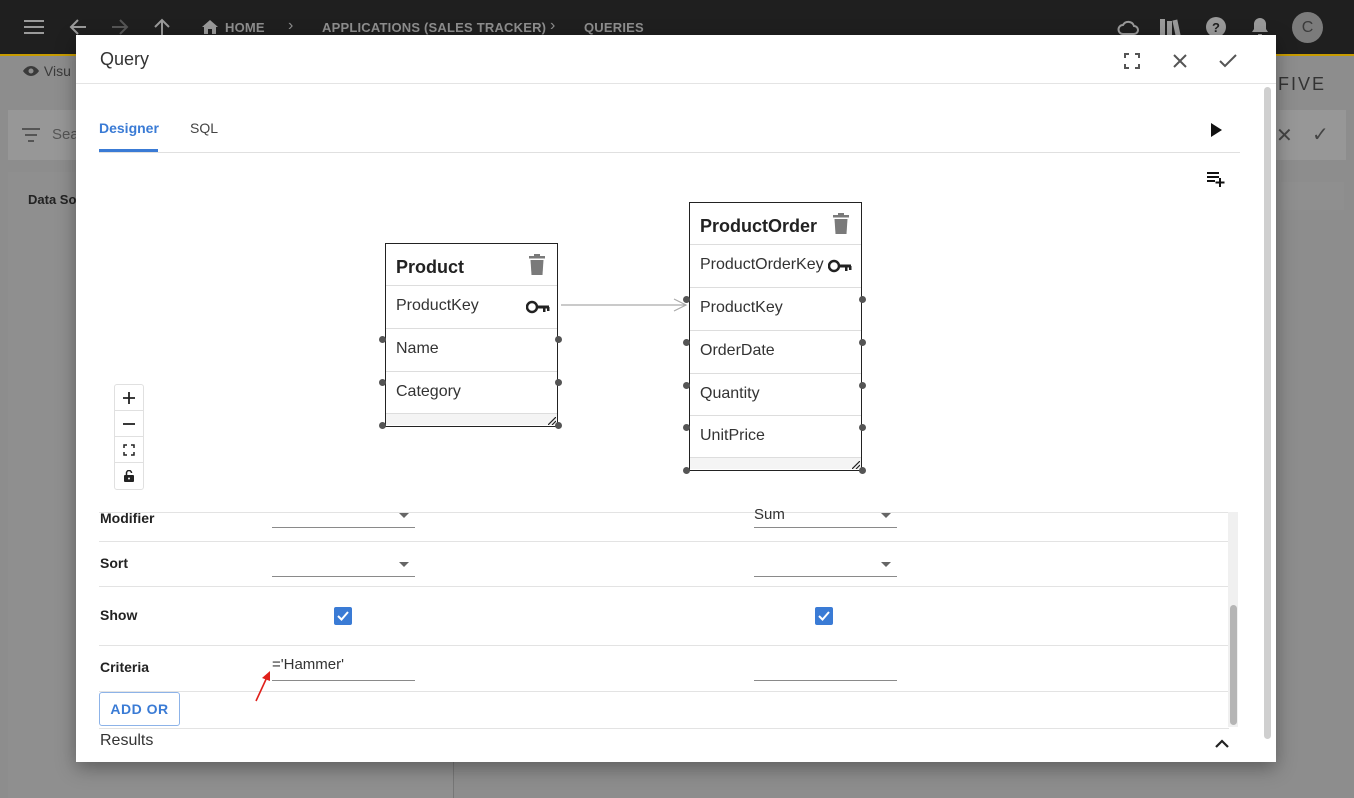  I want to click on field-row: ProductOrderKey, so click(775, 265).